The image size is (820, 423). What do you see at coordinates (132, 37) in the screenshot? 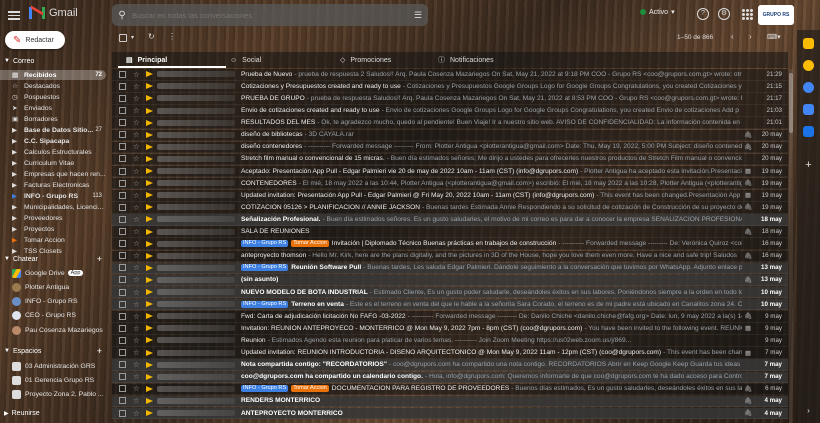
I see `chevron-down-icon: ▾` at bounding box center [132, 37].